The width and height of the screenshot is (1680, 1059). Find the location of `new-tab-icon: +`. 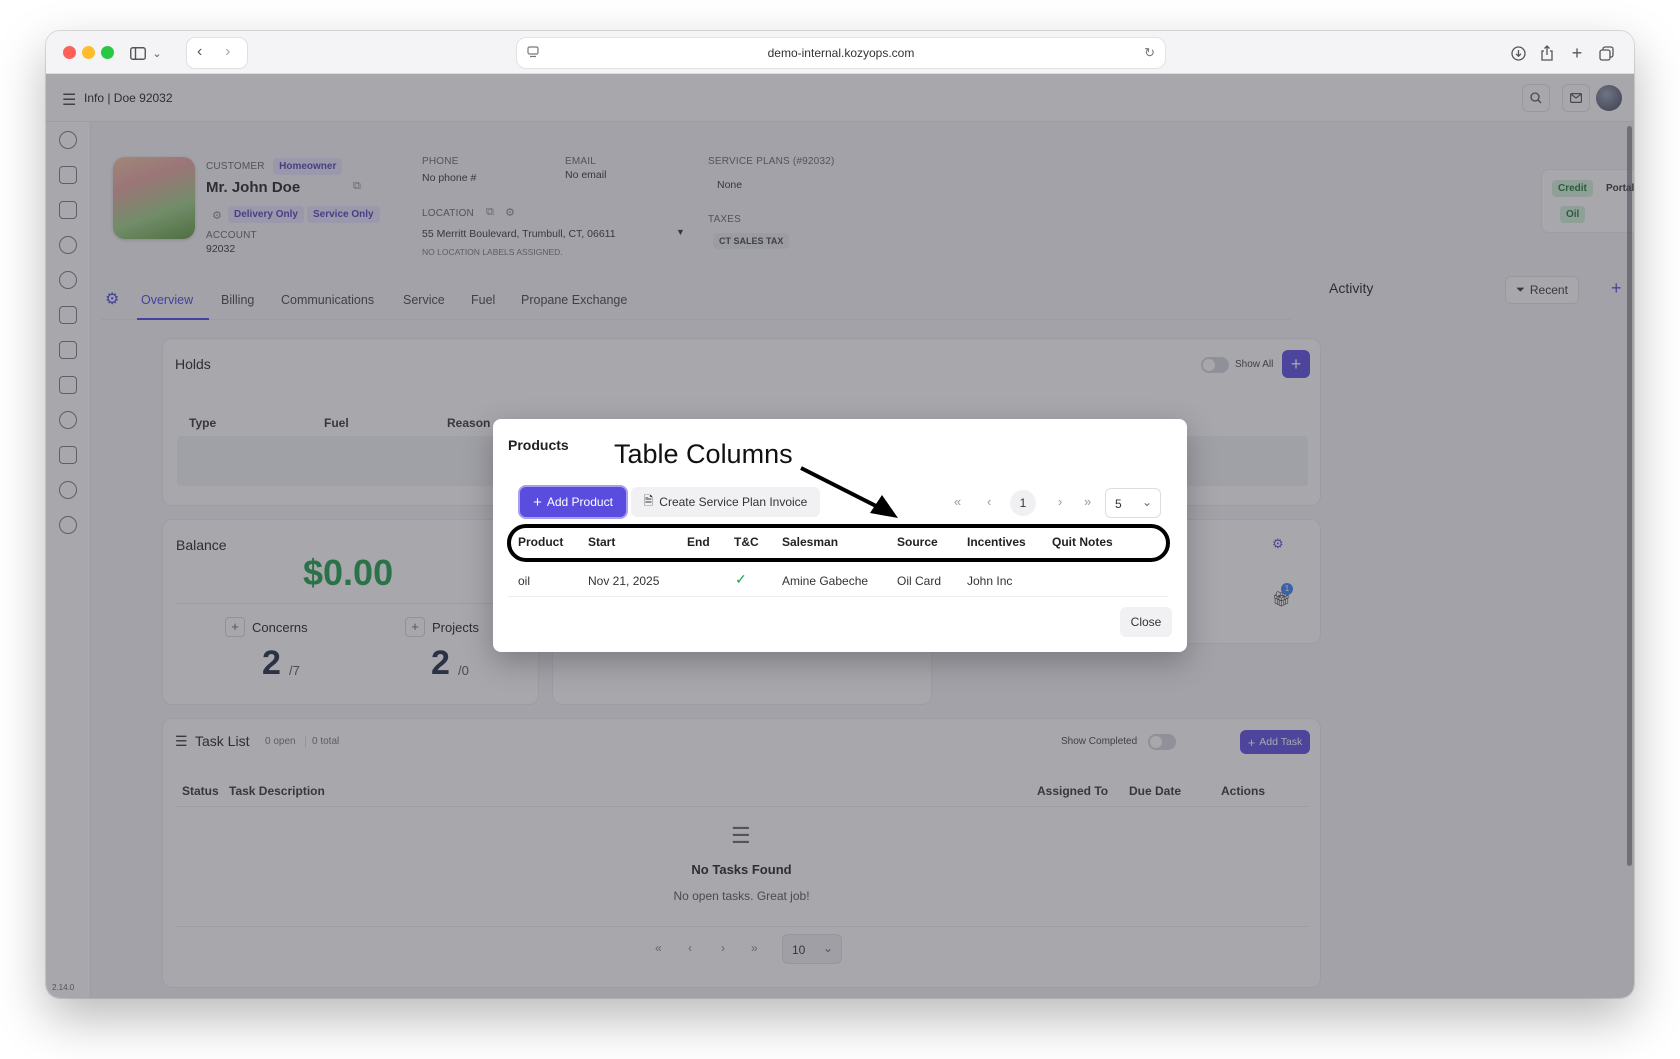

new-tab-icon: + is located at coordinates (1577, 53).